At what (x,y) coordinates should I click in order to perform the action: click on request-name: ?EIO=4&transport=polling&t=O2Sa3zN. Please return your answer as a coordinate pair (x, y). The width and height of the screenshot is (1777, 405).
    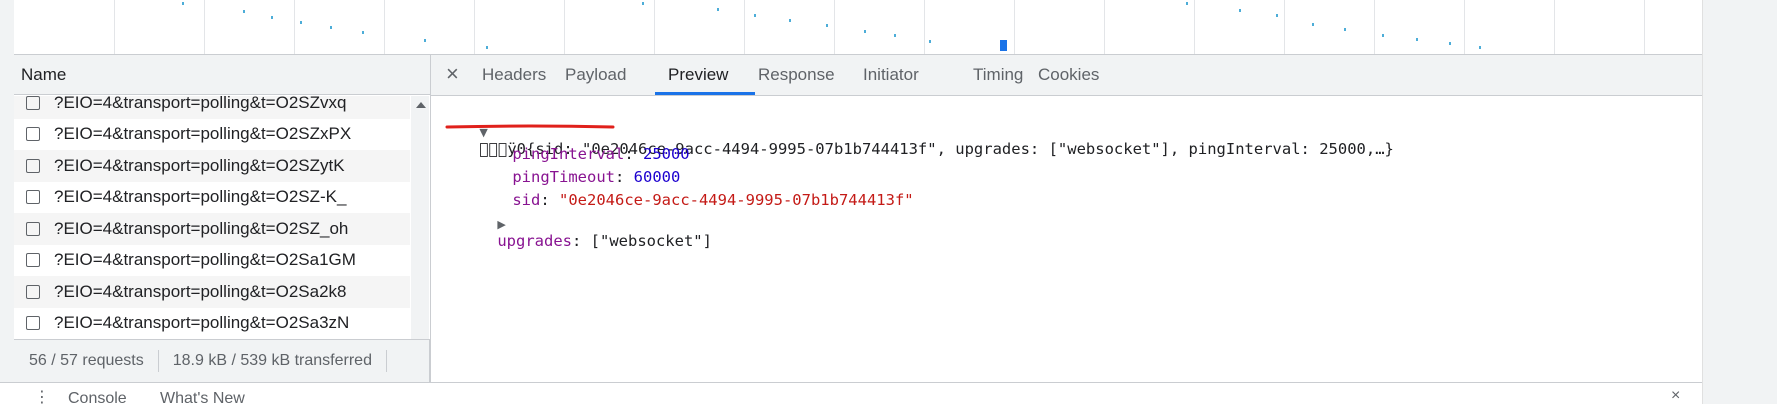
    Looking at the image, I should click on (202, 323).